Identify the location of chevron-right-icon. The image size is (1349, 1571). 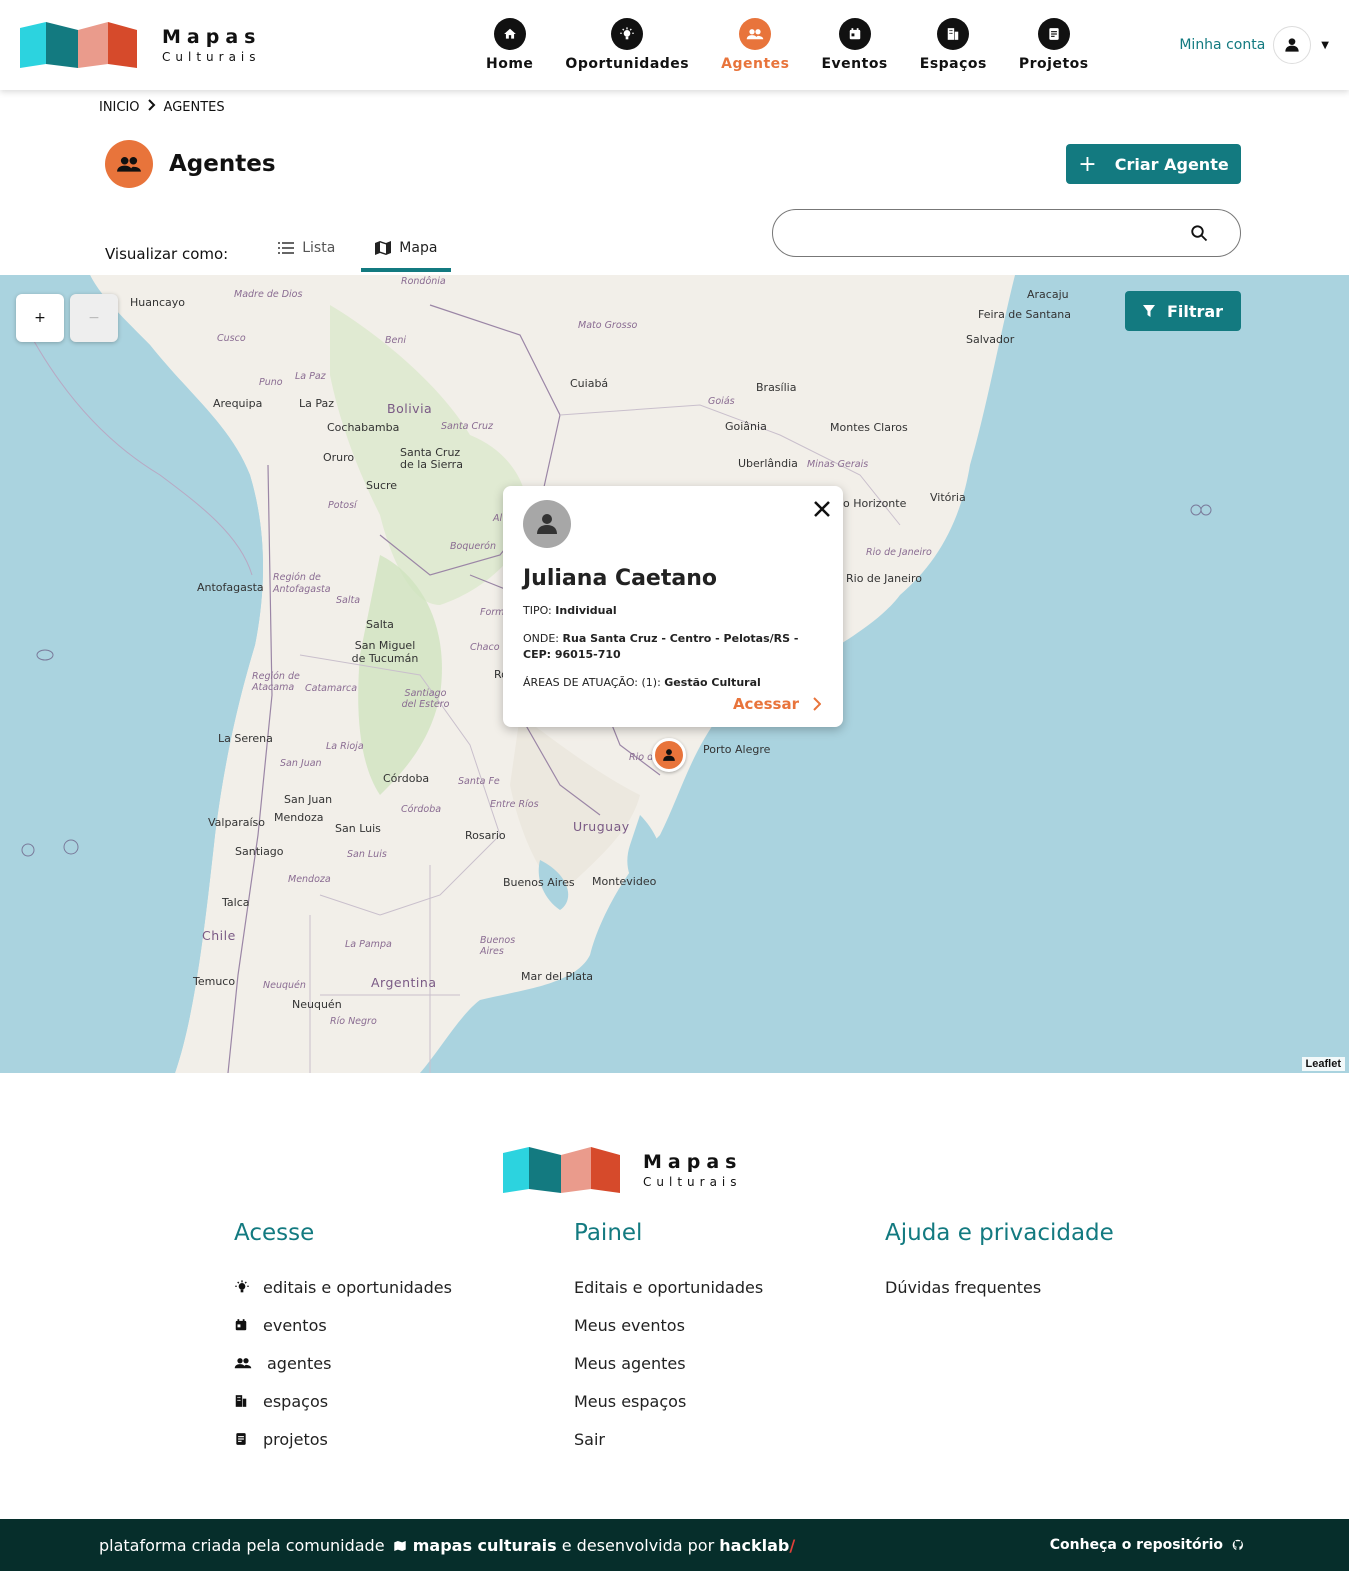
(151, 107).